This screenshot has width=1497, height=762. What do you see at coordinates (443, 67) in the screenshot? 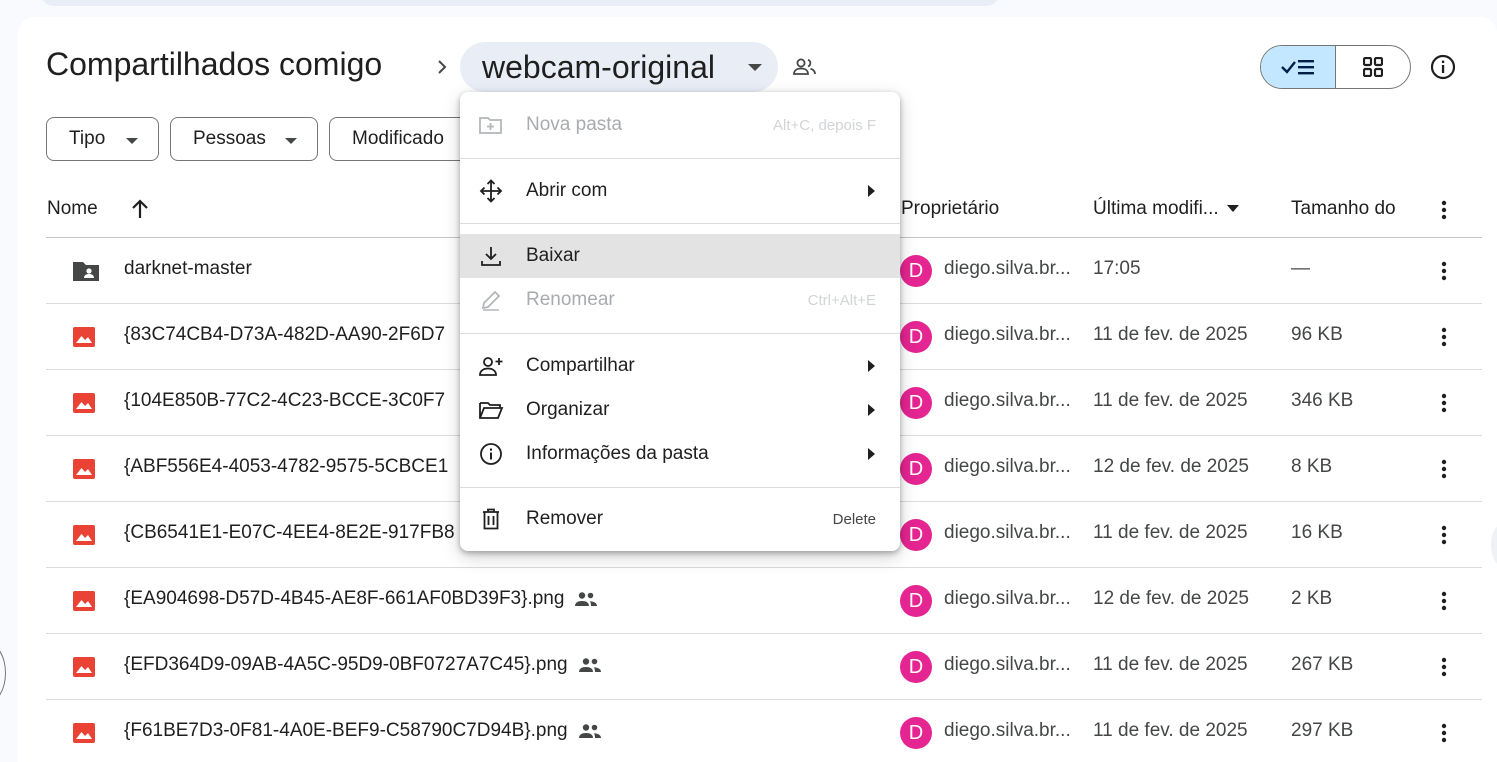
I see `breadcrumb-separator-icon` at bounding box center [443, 67].